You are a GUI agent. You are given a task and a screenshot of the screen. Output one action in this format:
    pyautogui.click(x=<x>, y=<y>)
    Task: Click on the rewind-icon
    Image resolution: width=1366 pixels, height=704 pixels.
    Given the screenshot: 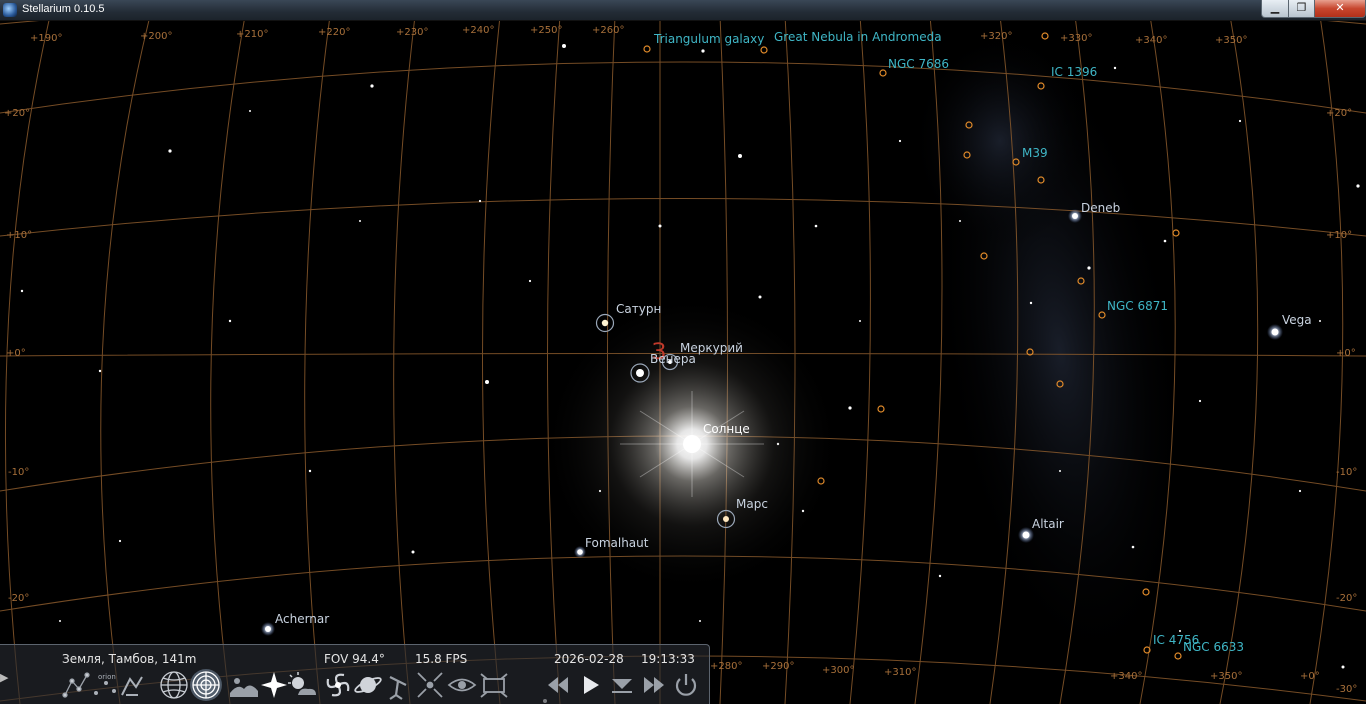 What is the action you would take?
    pyautogui.click(x=558, y=685)
    